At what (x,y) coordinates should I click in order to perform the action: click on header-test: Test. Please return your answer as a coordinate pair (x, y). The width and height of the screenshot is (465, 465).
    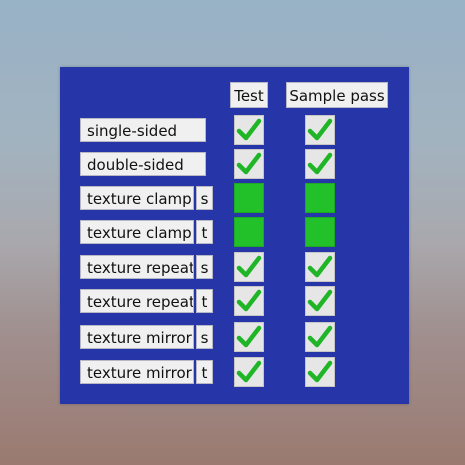
    Looking at the image, I should click on (249, 95).